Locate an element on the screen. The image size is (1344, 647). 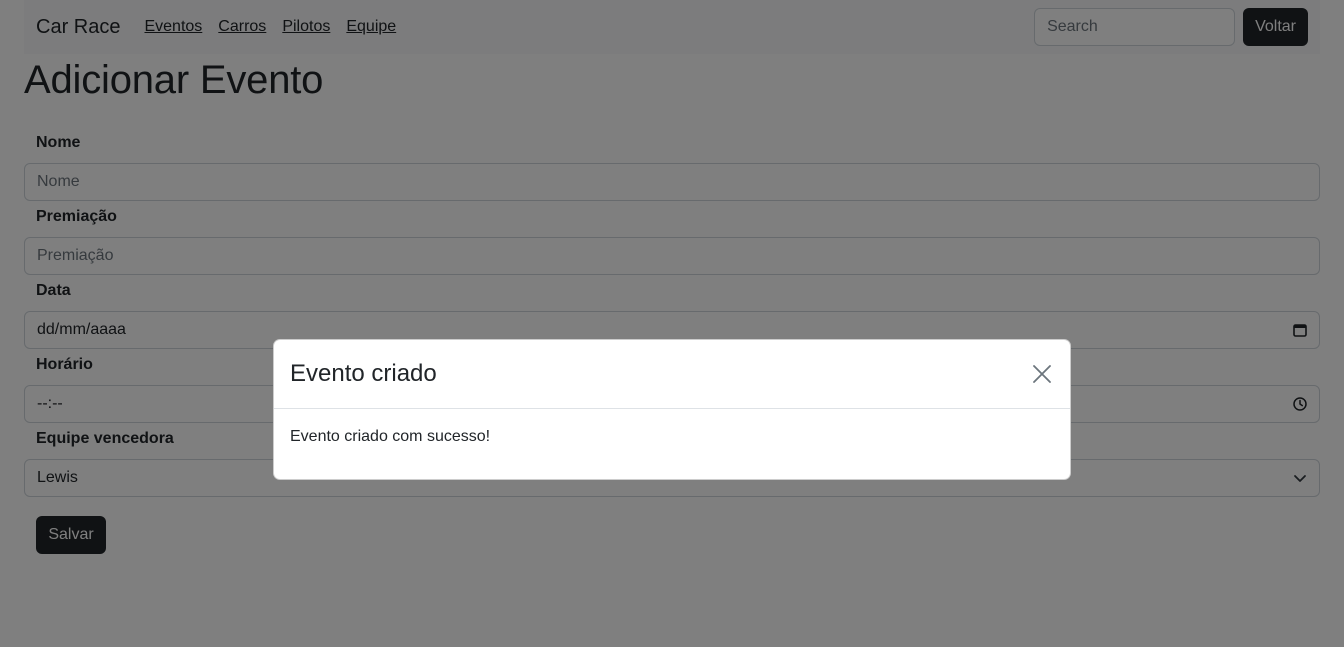
modal-title: Evento criado is located at coordinates (363, 373).